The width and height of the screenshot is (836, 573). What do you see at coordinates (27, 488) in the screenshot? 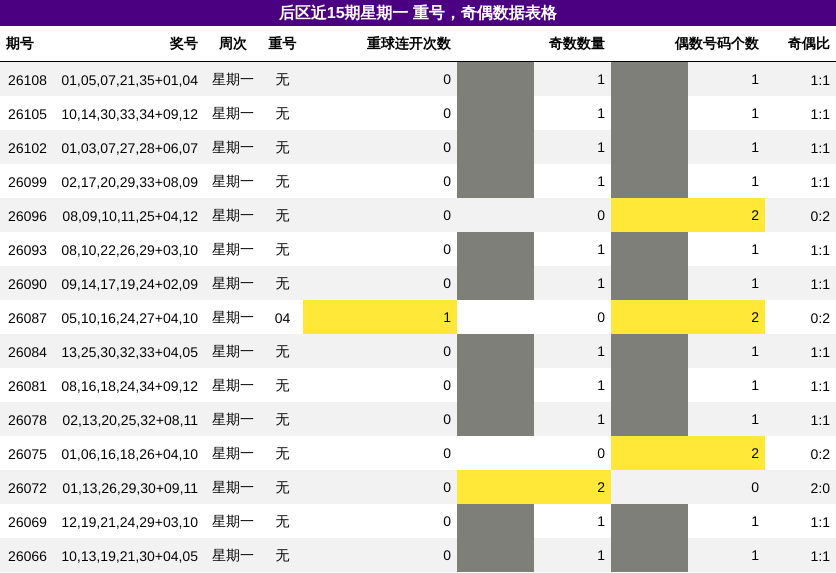
I see `table-cell-text: 26072` at bounding box center [27, 488].